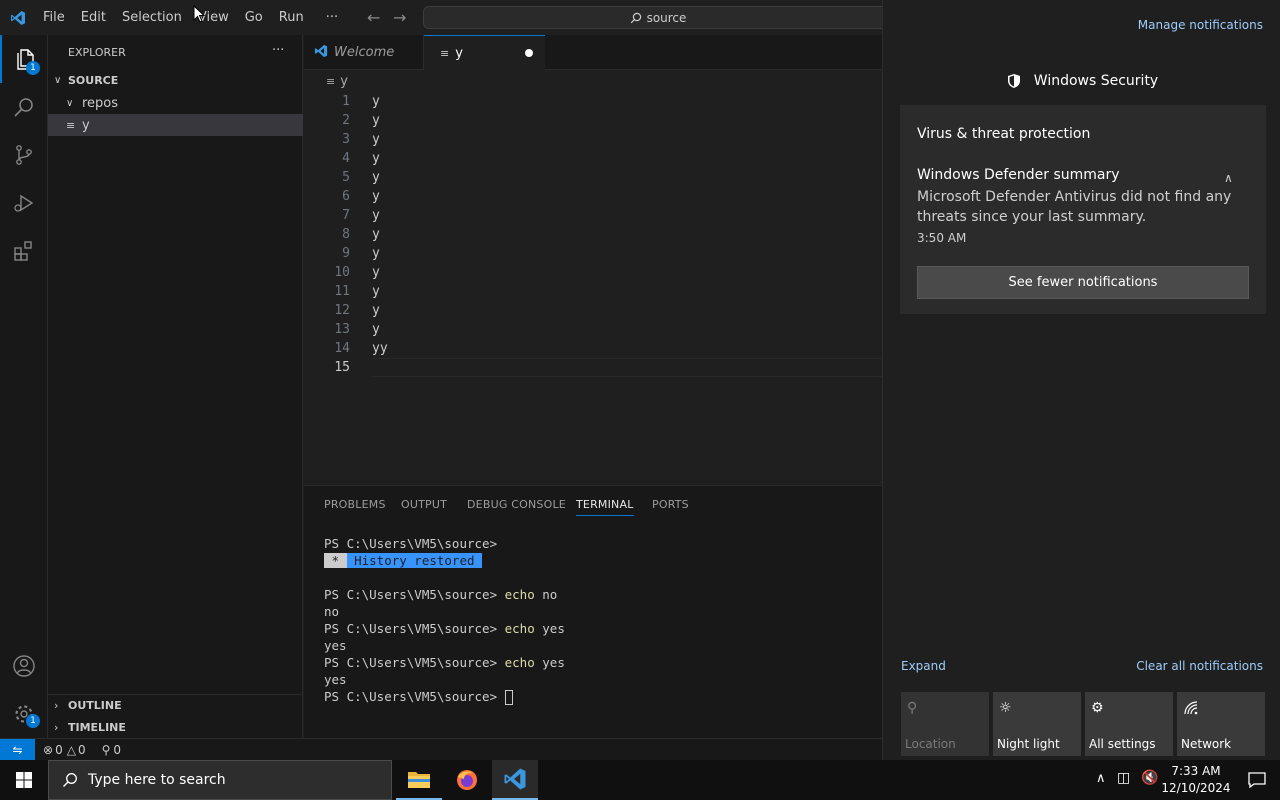 The height and width of the screenshot is (800, 1280). I want to click on clock-time: 7:33 AM, so click(1196, 771).